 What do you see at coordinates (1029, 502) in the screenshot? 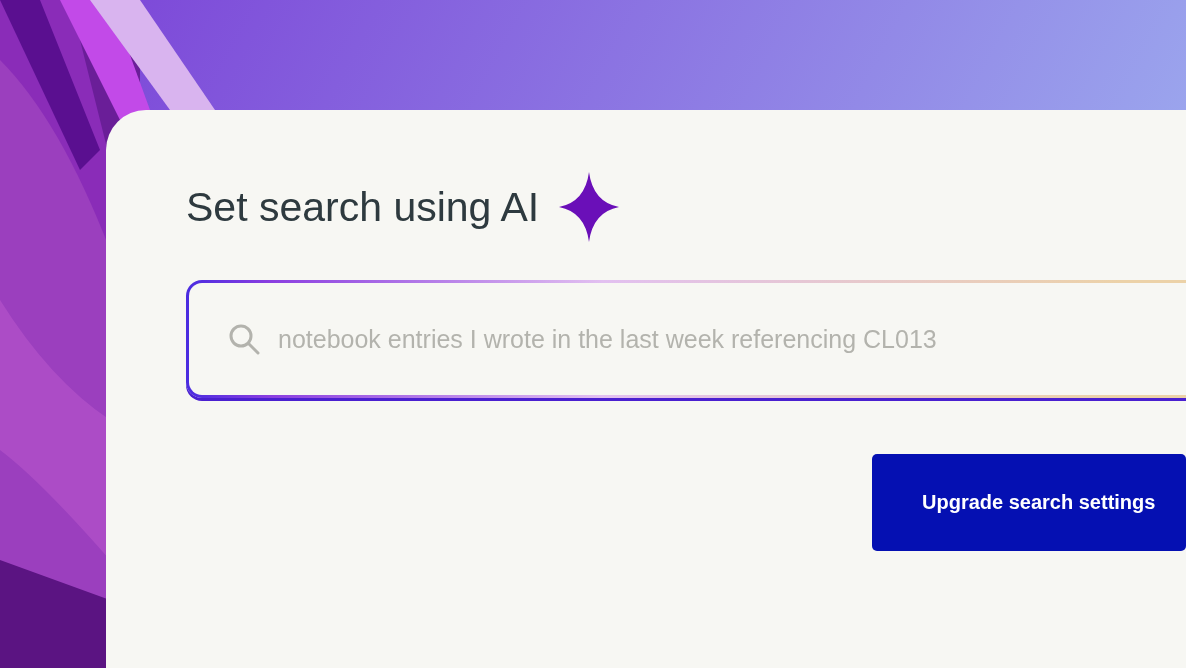
I see `upgrade-button: Upgrade search settings` at bounding box center [1029, 502].